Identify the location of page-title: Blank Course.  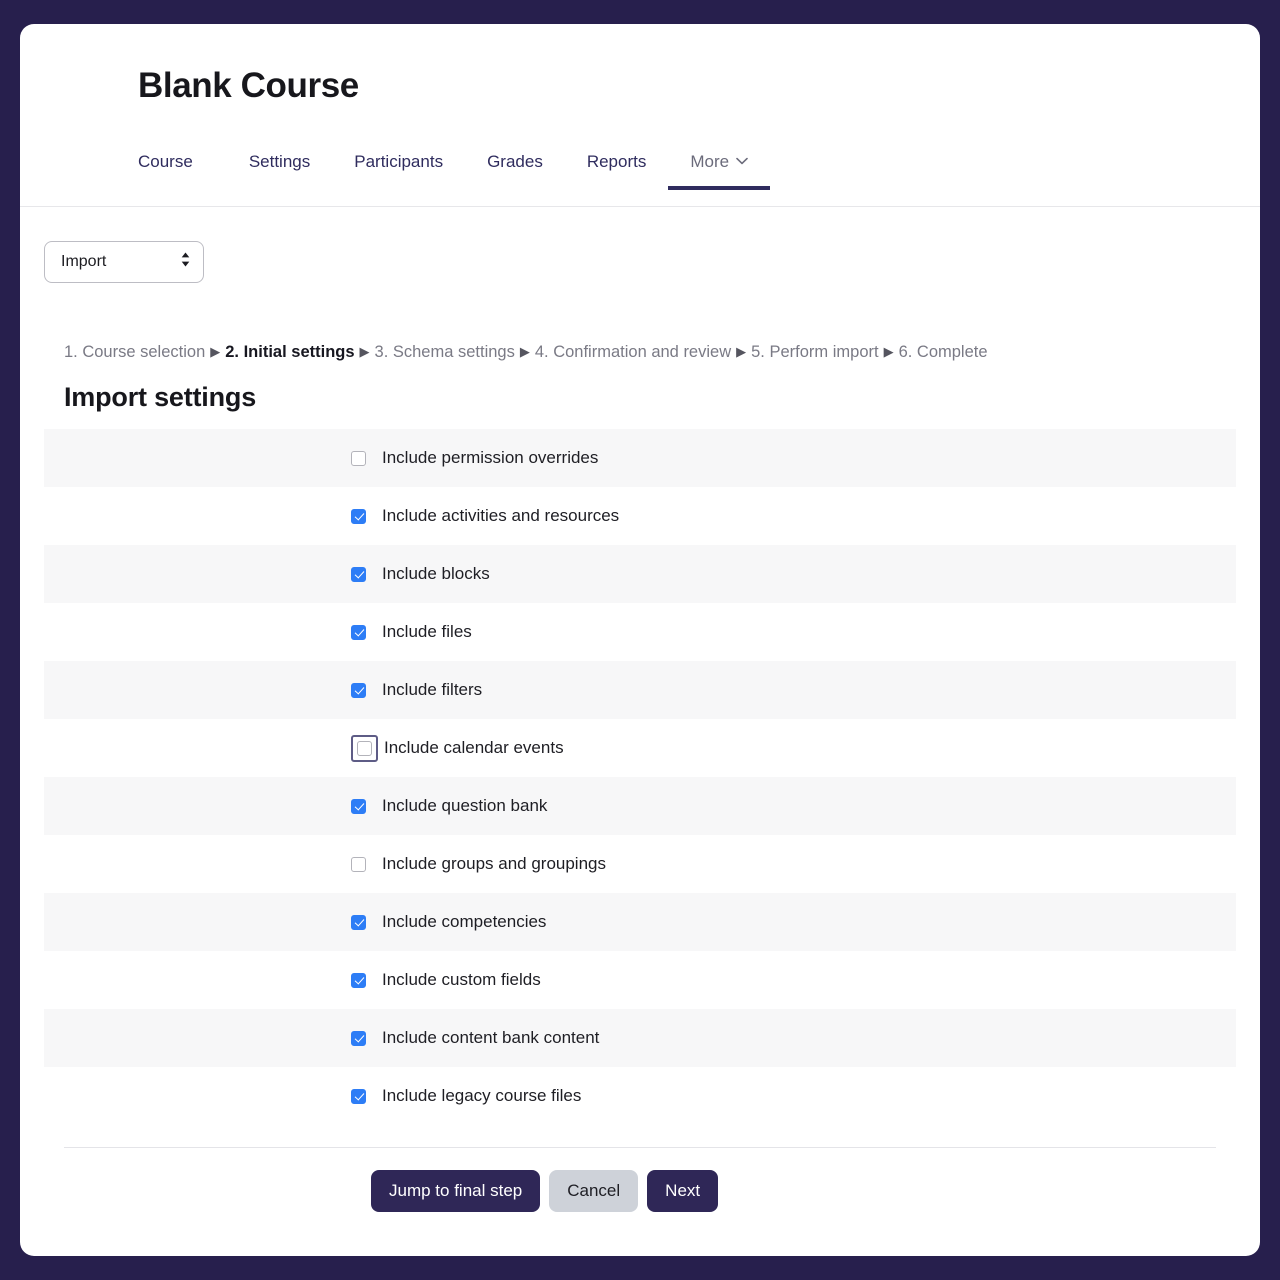
(248, 85).